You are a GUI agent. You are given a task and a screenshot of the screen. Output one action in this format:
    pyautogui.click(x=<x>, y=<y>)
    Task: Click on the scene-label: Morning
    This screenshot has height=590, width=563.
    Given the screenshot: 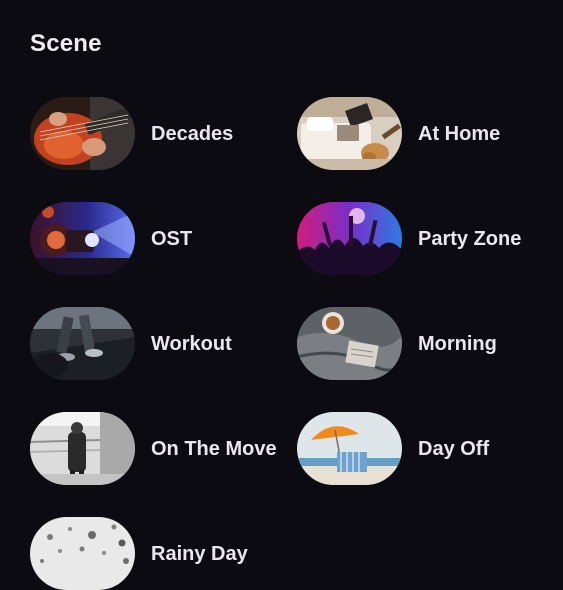 What is the action you would take?
    pyautogui.click(x=457, y=343)
    